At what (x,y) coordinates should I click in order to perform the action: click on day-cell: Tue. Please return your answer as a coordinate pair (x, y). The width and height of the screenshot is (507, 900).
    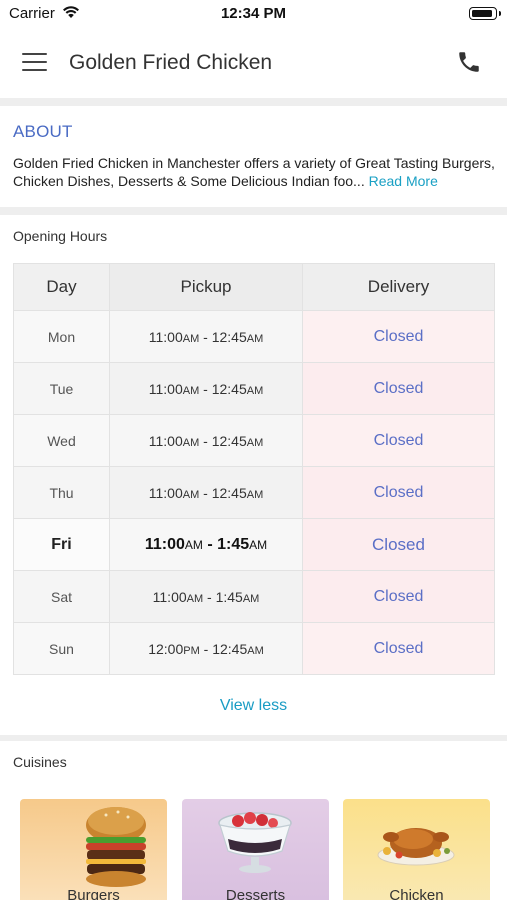
    Looking at the image, I should click on (61, 388).